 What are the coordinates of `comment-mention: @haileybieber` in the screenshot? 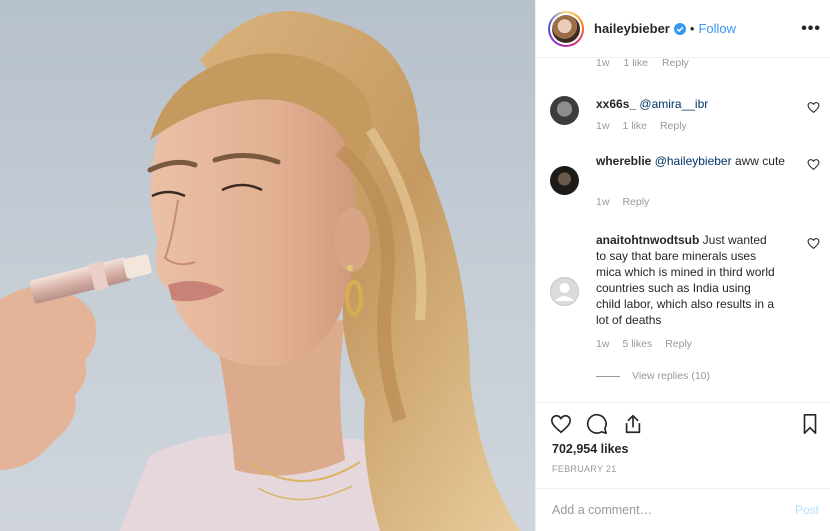 It's located at (693, 161).